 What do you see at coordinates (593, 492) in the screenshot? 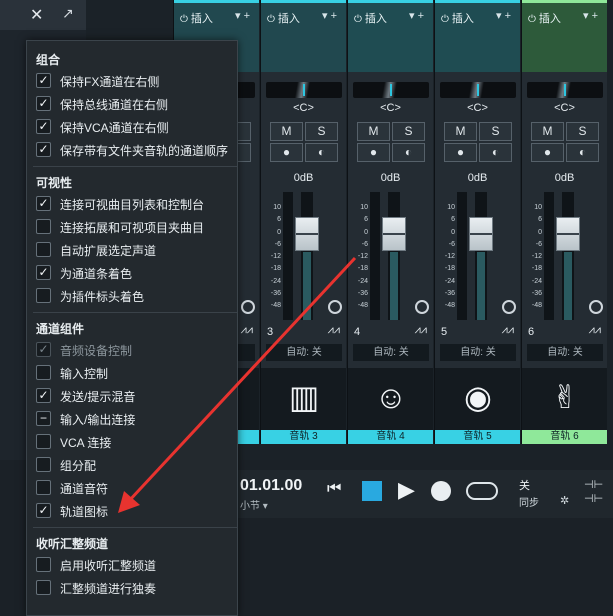
I see `sliders-icon: ⊣⊢ ⊣⊢` at bounding box center [593, 492].